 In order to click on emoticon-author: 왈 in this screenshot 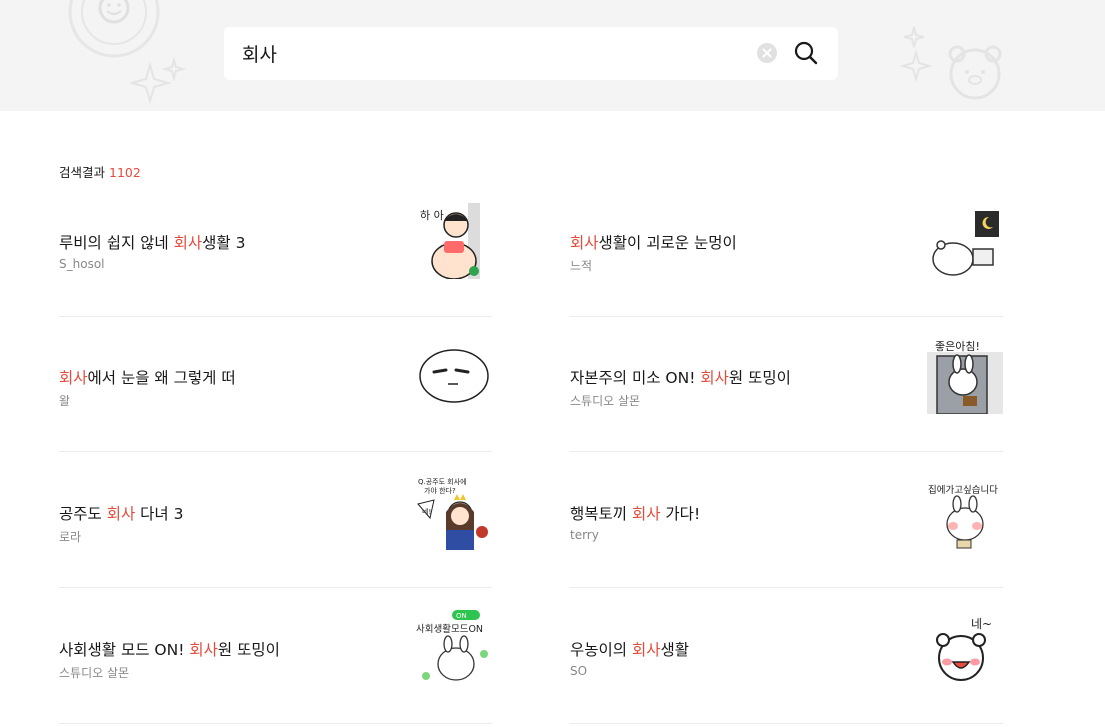, I will do `click(65, 401)`.